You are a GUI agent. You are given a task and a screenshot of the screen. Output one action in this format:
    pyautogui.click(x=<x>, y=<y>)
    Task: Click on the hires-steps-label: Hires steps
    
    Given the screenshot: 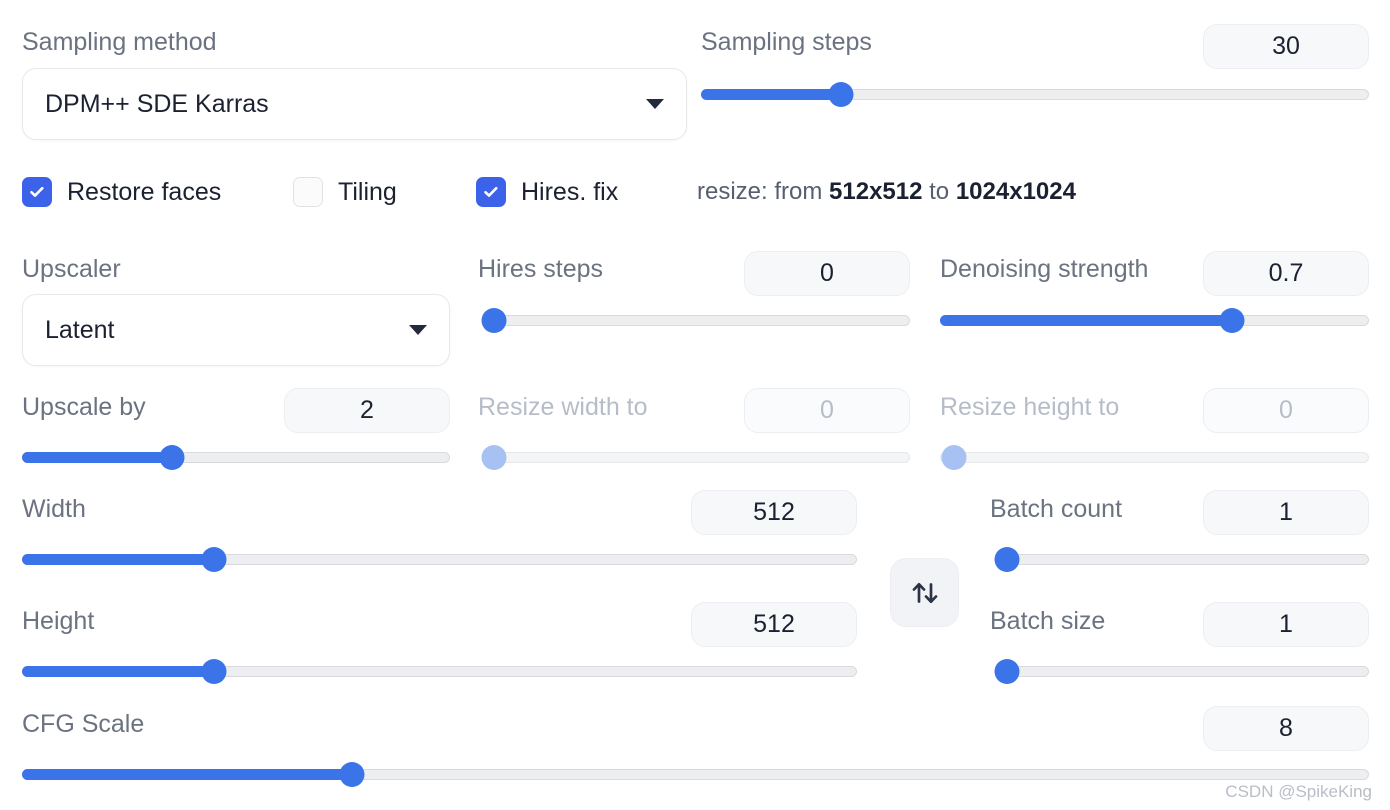 What is the action you would take?
    pyautogui.click(x=541, y=269)
    